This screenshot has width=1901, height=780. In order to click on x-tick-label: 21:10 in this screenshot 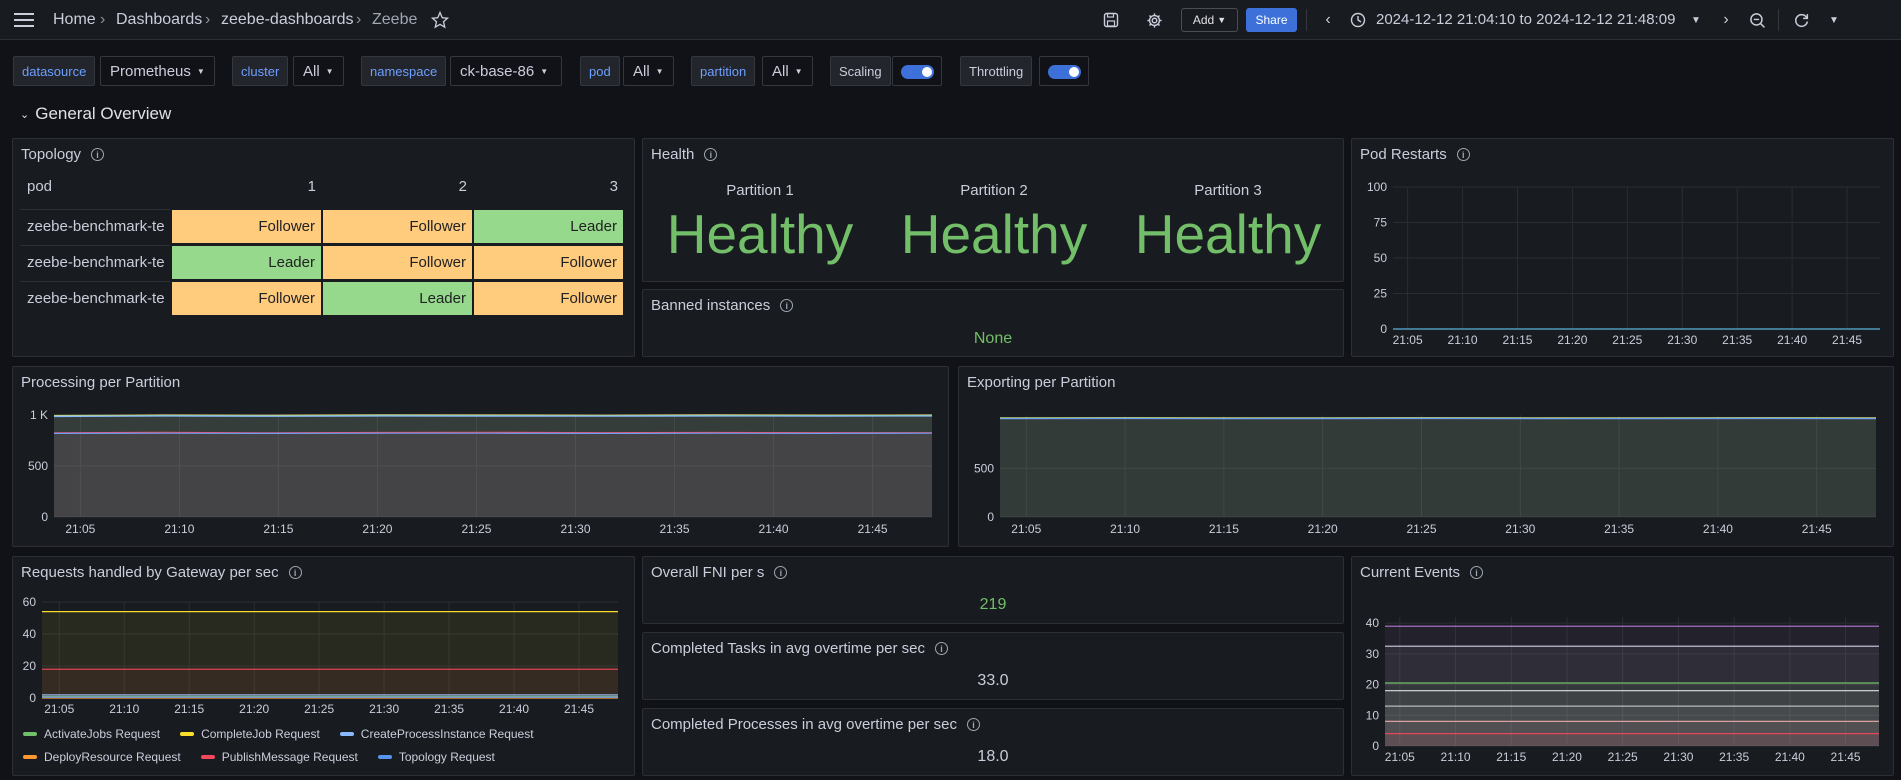, I will do `click(1456, 757)`.